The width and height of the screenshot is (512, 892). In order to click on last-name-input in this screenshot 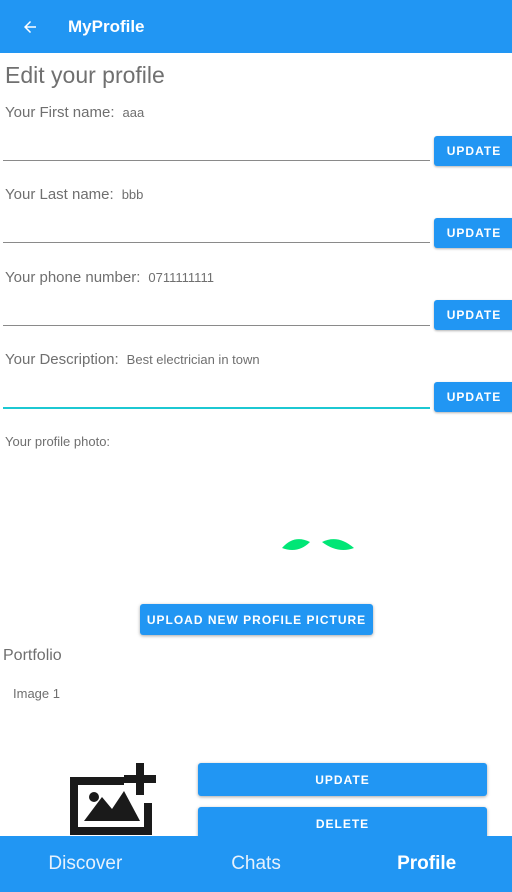, I will do `click(216, 242)`.